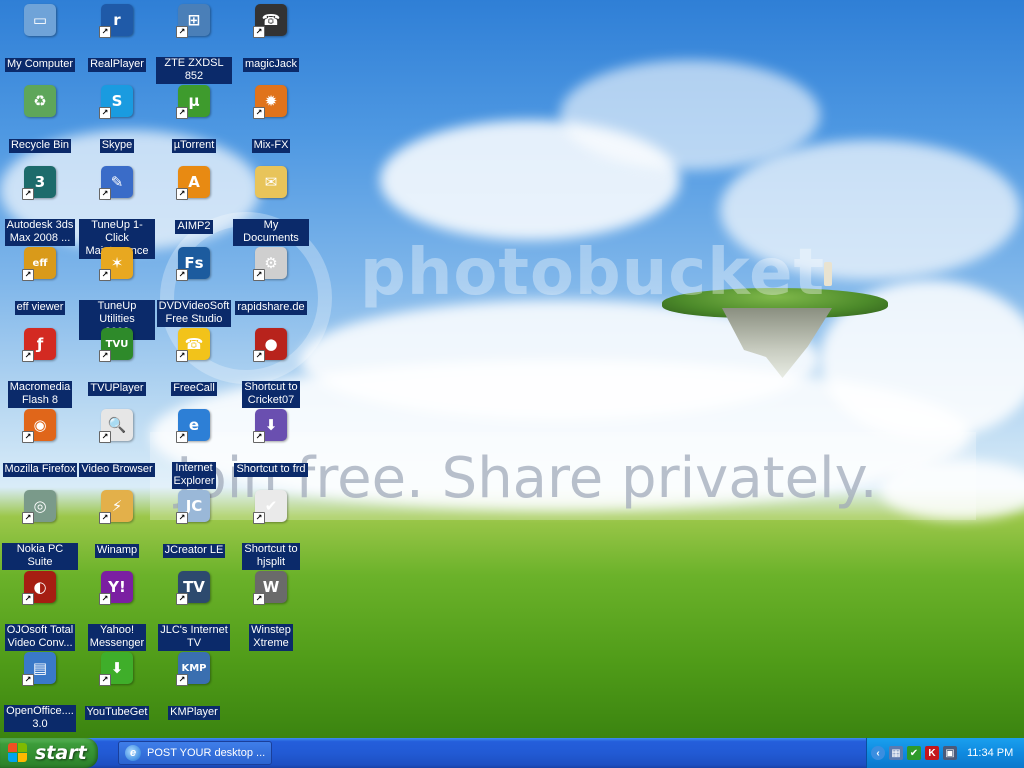 The height and width of the screenshot is (768, 1024). Describe the element at coordinates (194, 200) in the screenshot. I see `desktop-icon: A ↗ AIMP2` at that location.